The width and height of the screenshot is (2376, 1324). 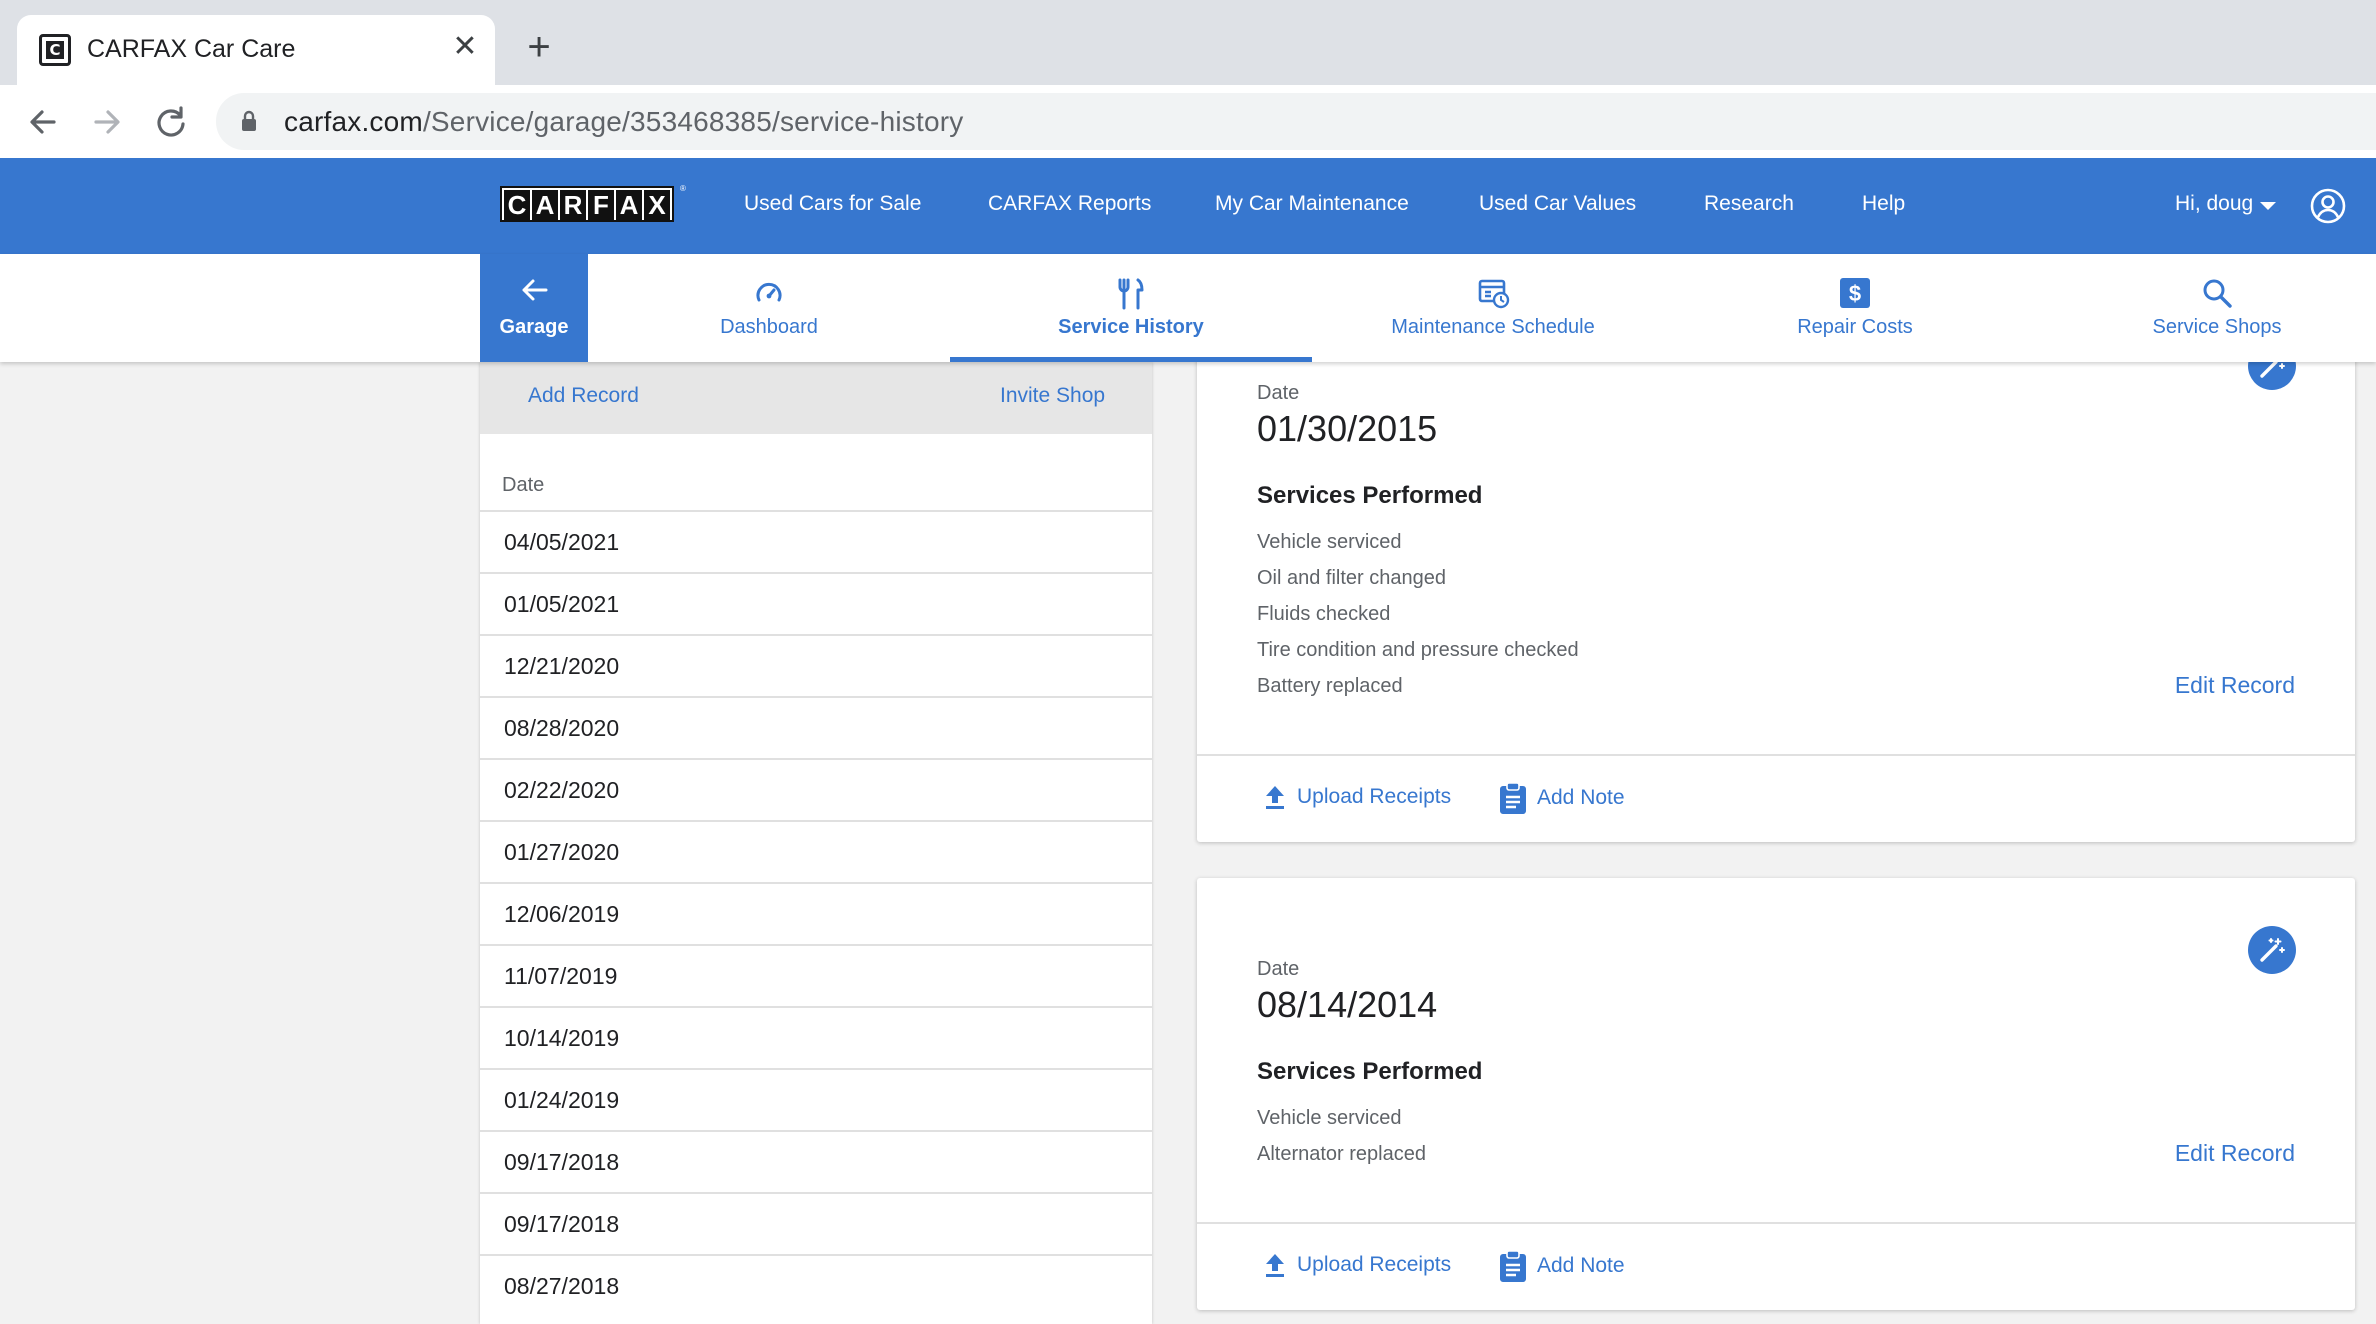 I want to click on edit-record-button, so click(x=2272, y=950).